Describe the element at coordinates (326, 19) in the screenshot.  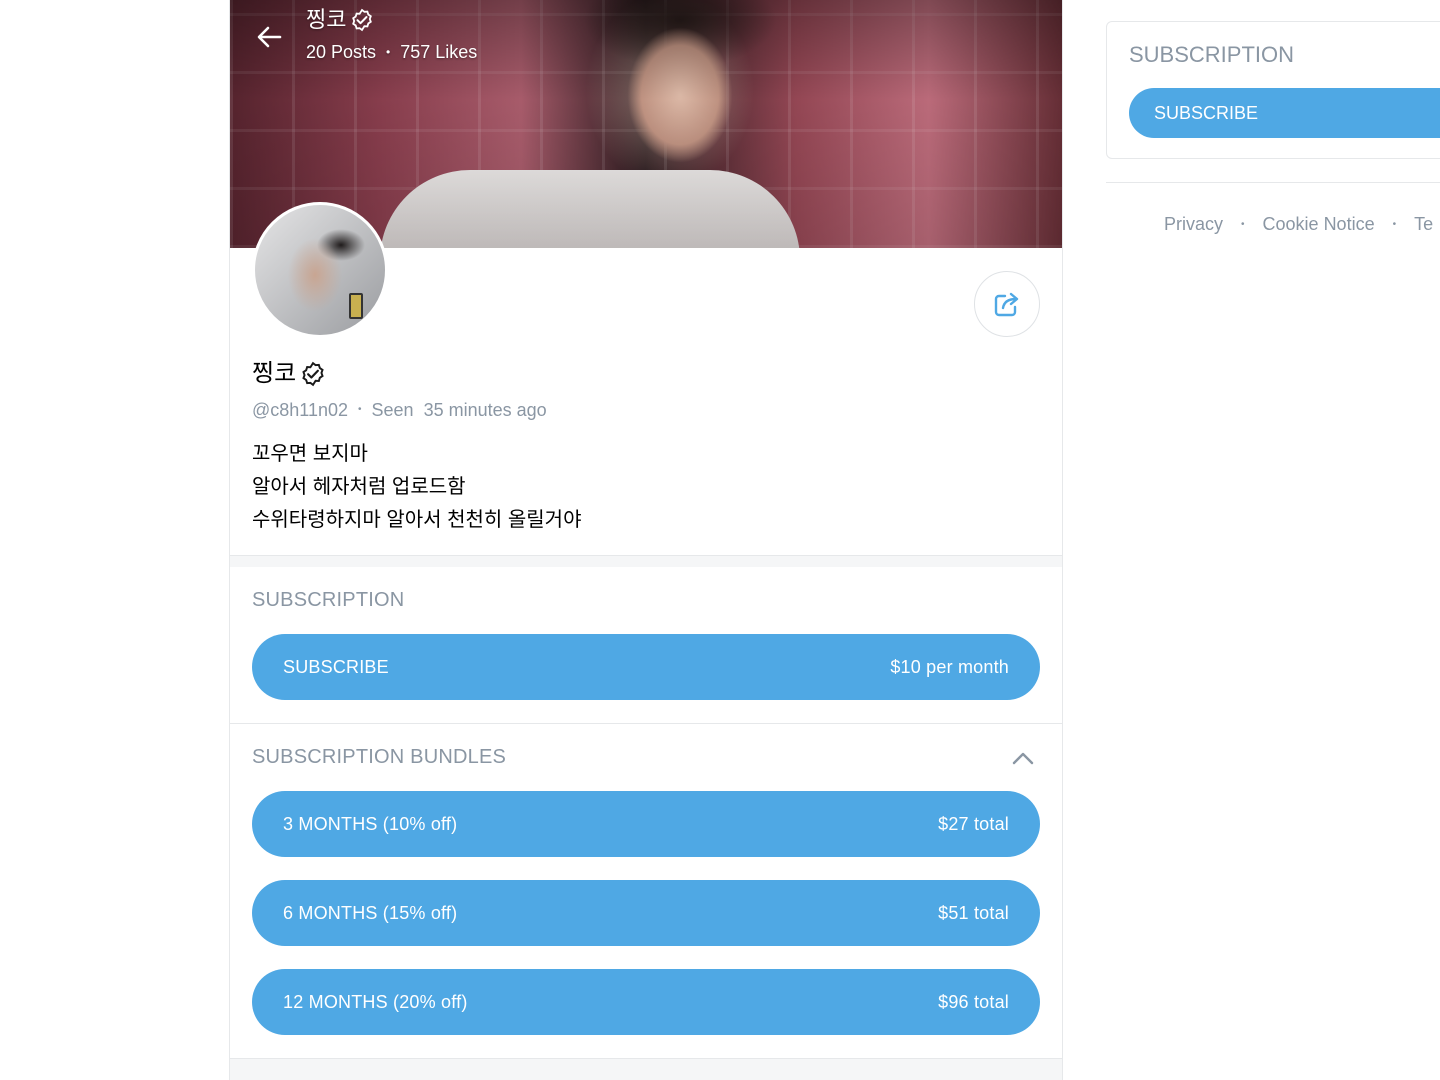
I see `header-name: 찡코` at that location.